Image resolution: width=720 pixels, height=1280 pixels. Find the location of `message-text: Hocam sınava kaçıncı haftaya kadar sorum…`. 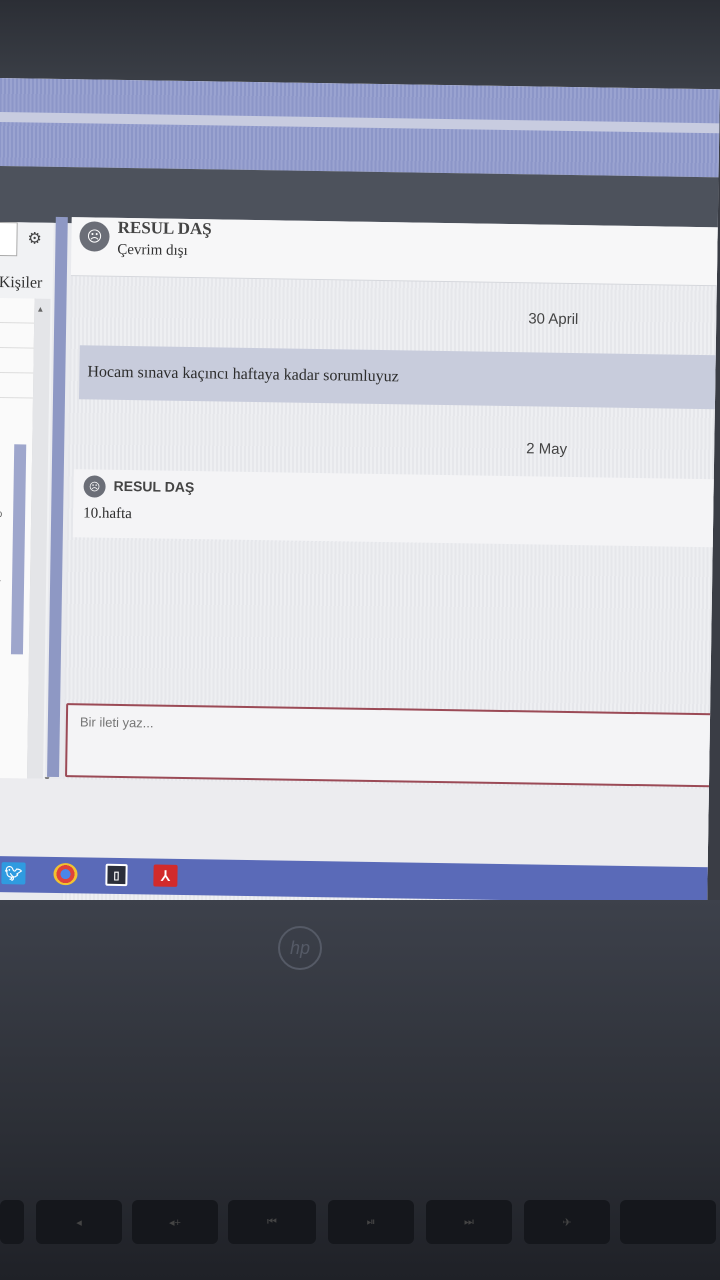

message-text: Hocam sınava kaçıncı haftaya kadar sorum… is located at coordinates (243, 374).